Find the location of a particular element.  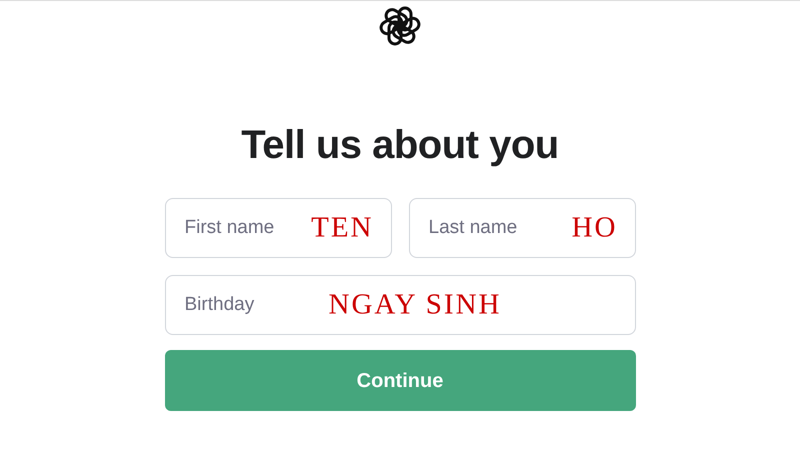

page-title: Tell us about you is located at coordinates (400, 145).